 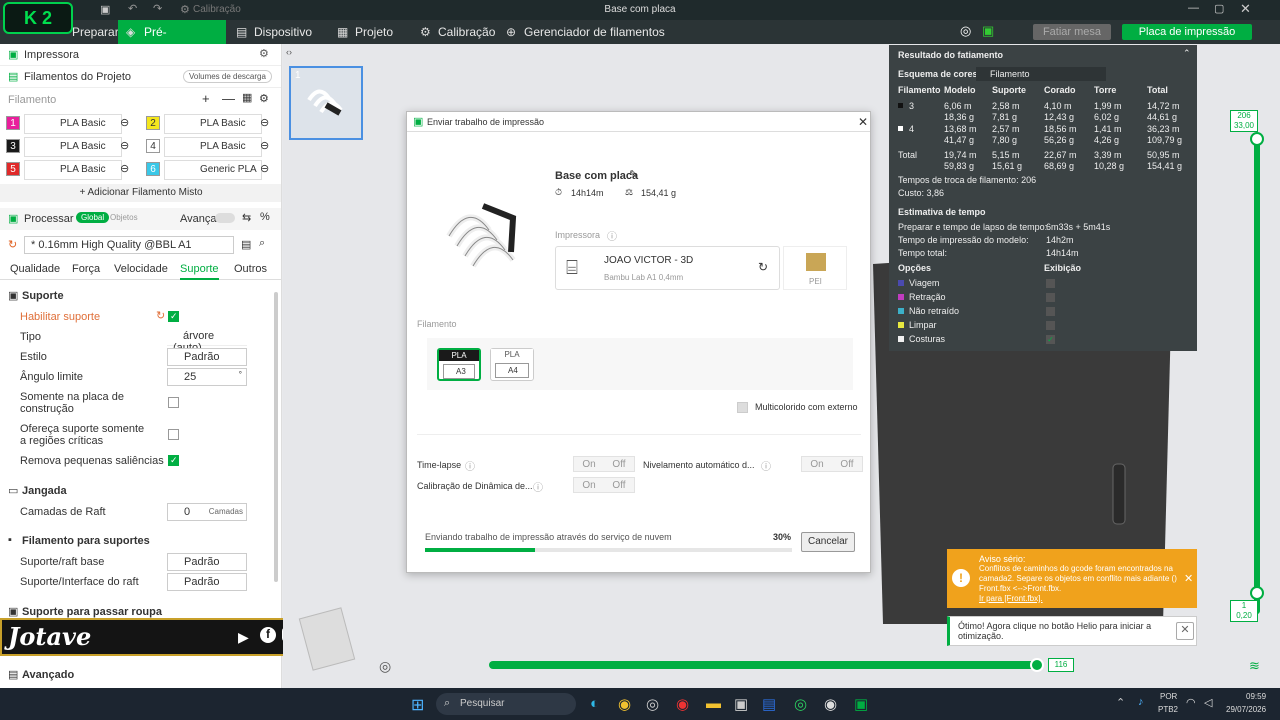 What do you see at coordinates (604, 485) in the screenshot?
I see `dynamics-toggle: On Off` at bounding box center [604, 485].